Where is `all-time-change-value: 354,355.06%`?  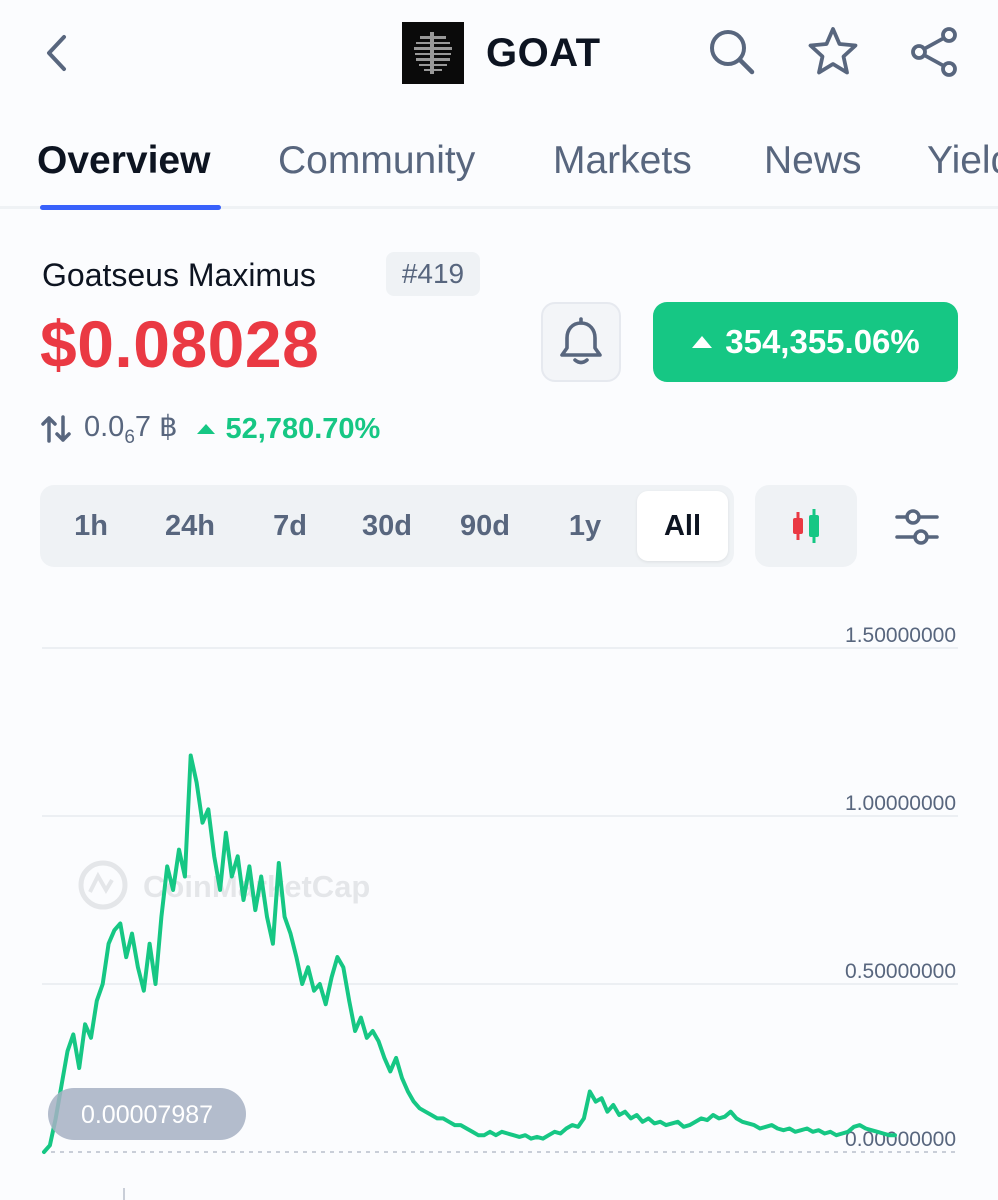
all-time-change-value: 354,355.06% is located at coordinates (822, 341).